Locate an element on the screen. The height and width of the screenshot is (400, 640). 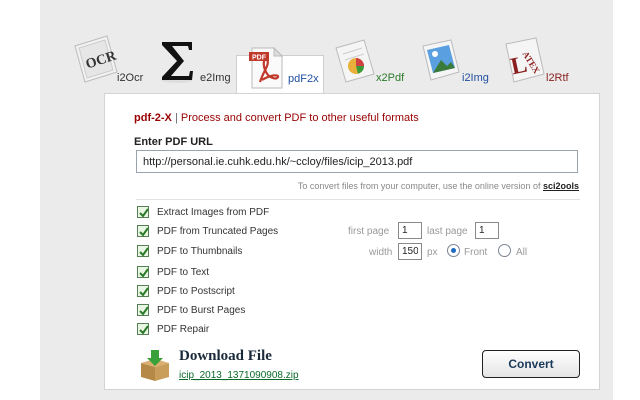
download-title: Download File is located at coordinates (225, 356).